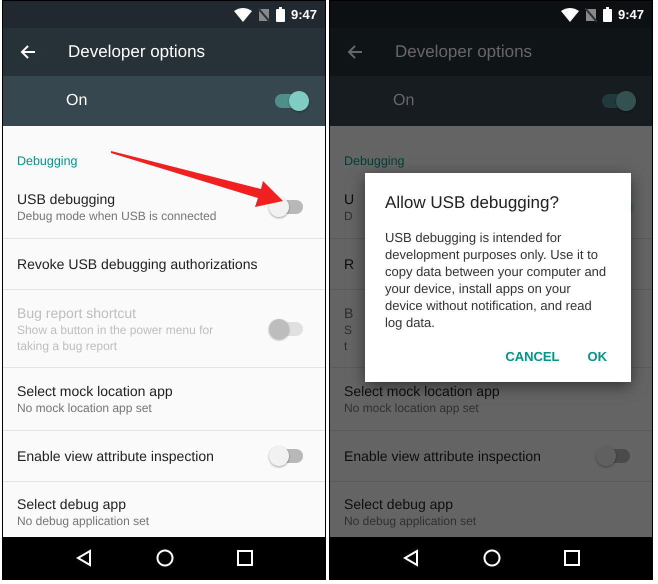 This screenshot has height=584, width=658. Describe the element at coordinates (349, 264) in the screenshot. I see `setting-title: R` at that location.